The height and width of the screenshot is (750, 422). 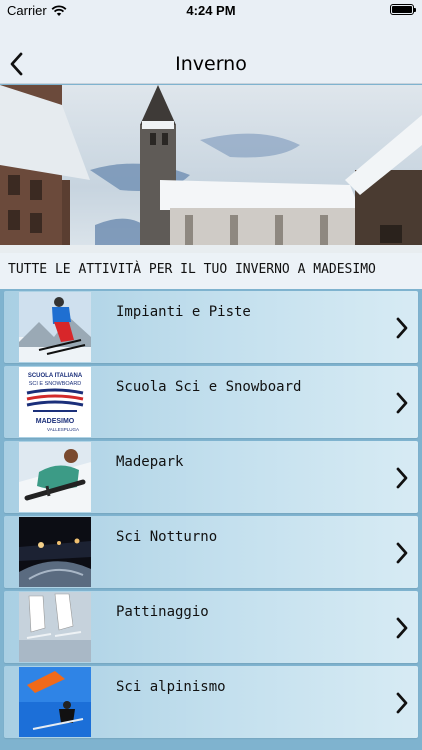 What do you see at coordinates (183, 312) in the screenshot?
I see `item-label: Impianti e Piste` at bounding box center [183, 312].